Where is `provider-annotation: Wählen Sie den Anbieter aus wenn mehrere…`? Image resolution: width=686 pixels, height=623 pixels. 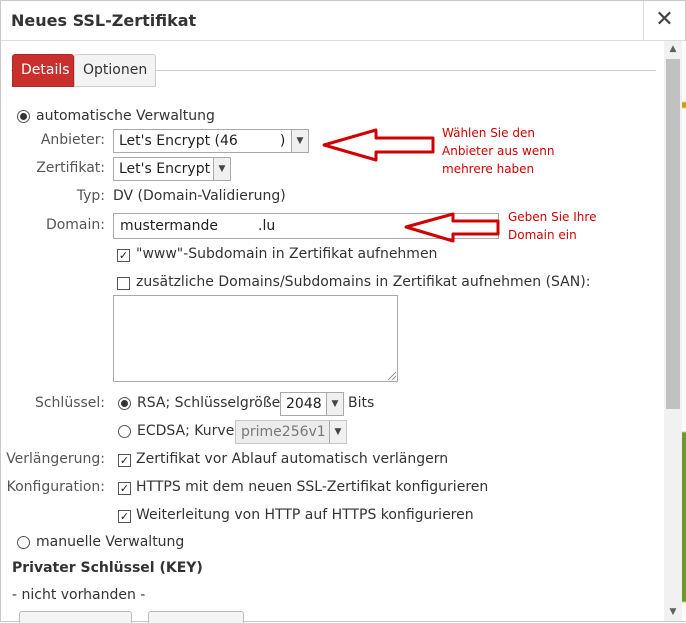
provider-annotation: Wählen Sie den Anbieter aus wenn mehrere… is located at coordinates (498, 151).